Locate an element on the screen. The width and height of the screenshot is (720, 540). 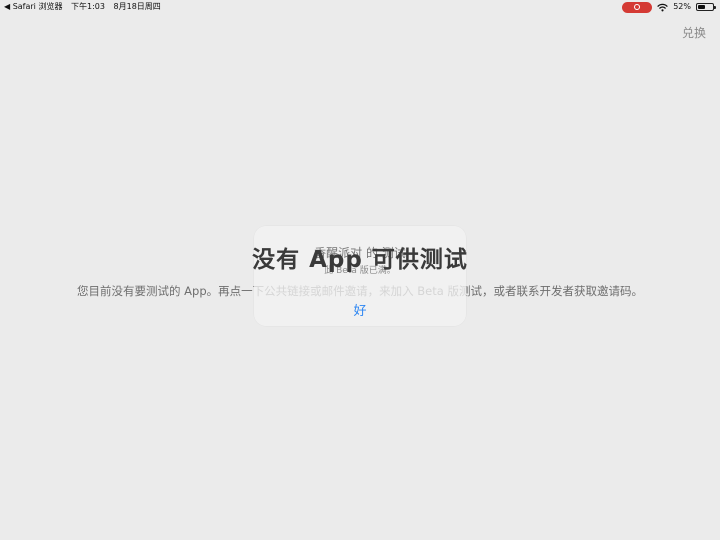
record-icon is located at coordinates (637, 7).